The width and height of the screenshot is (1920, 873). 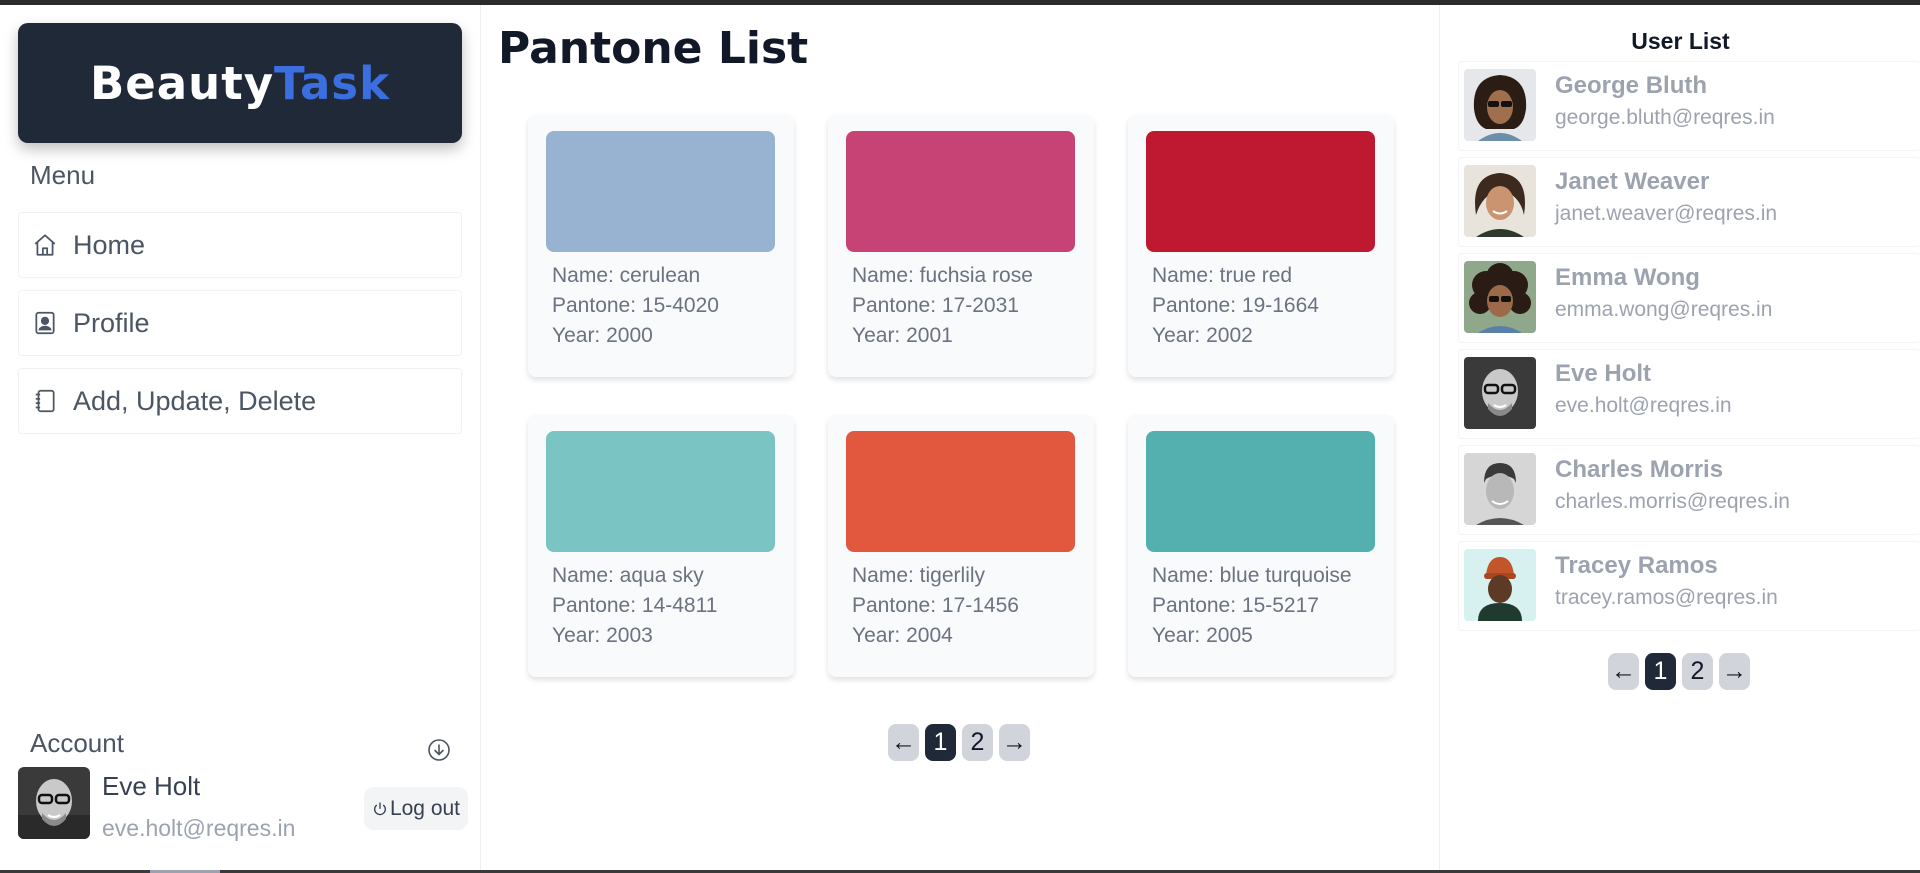 I want to click on account-title: Account, so click(x=77, y=743).